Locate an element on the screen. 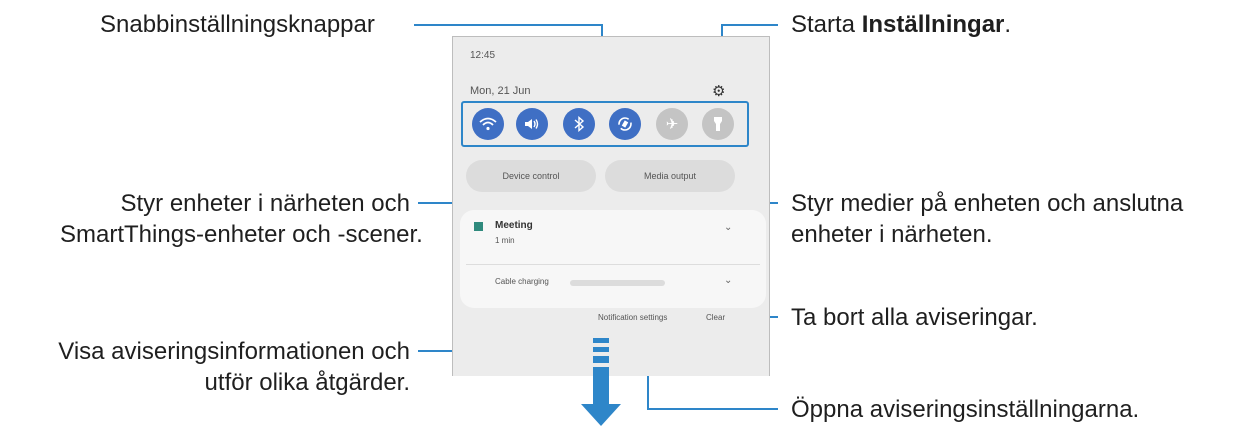 This screenshot has width=1245, height=428. settings-gear-icon: ⚙ is located at coordinates (718, 91).